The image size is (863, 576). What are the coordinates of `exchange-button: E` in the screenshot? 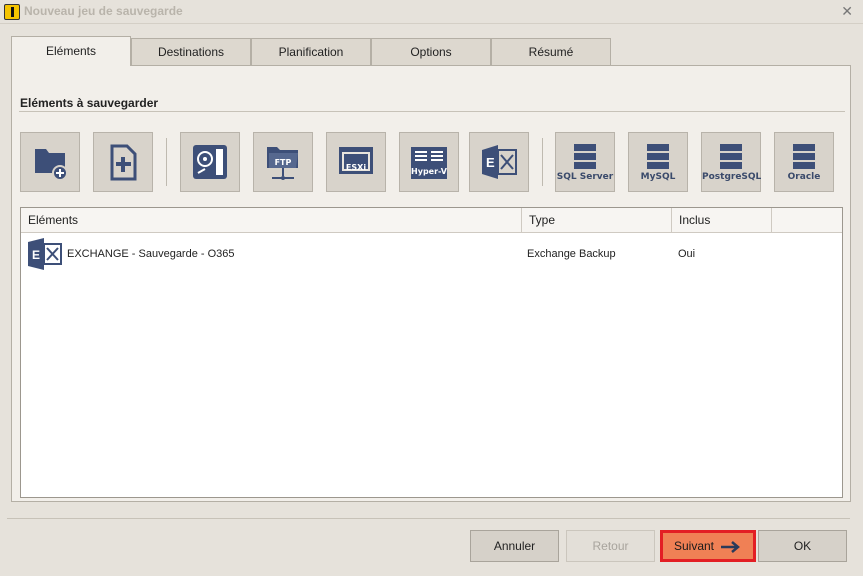 It's located at (499, 162).